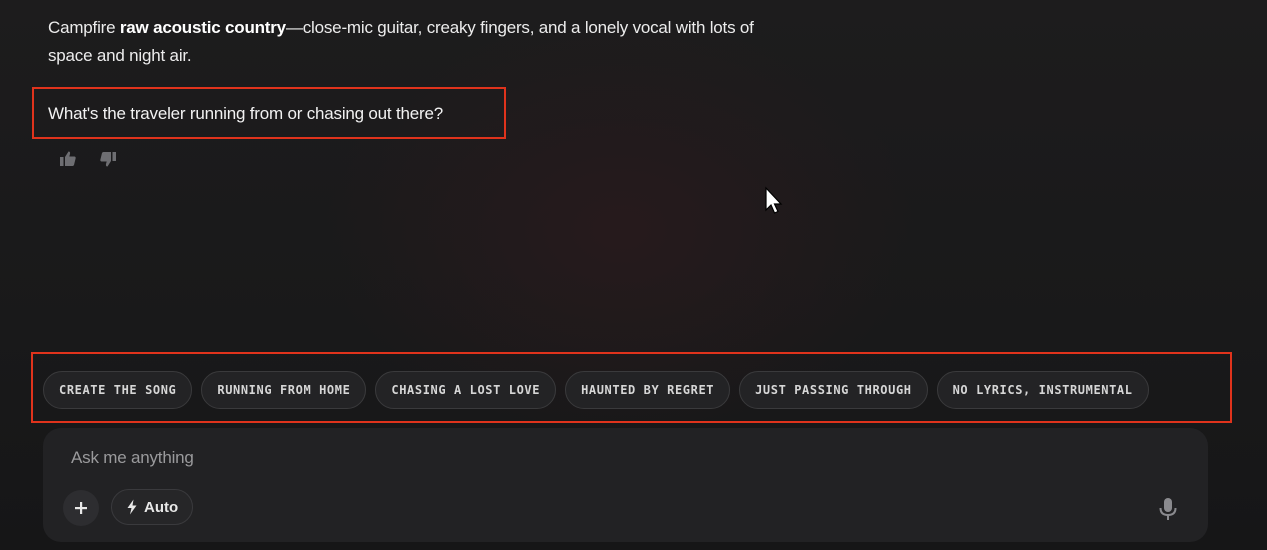 Image resolution: width=1267 pixels, height=550 pixels. I want to click on feedback-buttons, so click(88, 159).